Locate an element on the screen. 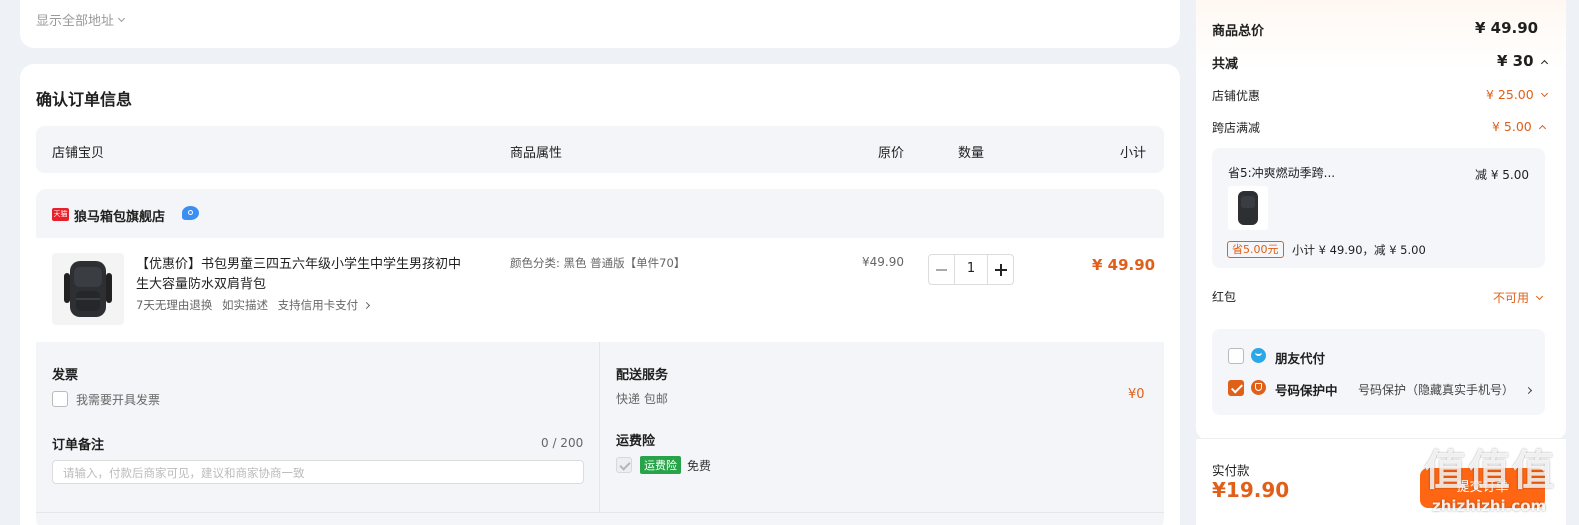 The image size is (1579, 525). delivery-title: 配送服务 is located at coordinates (642, 375).